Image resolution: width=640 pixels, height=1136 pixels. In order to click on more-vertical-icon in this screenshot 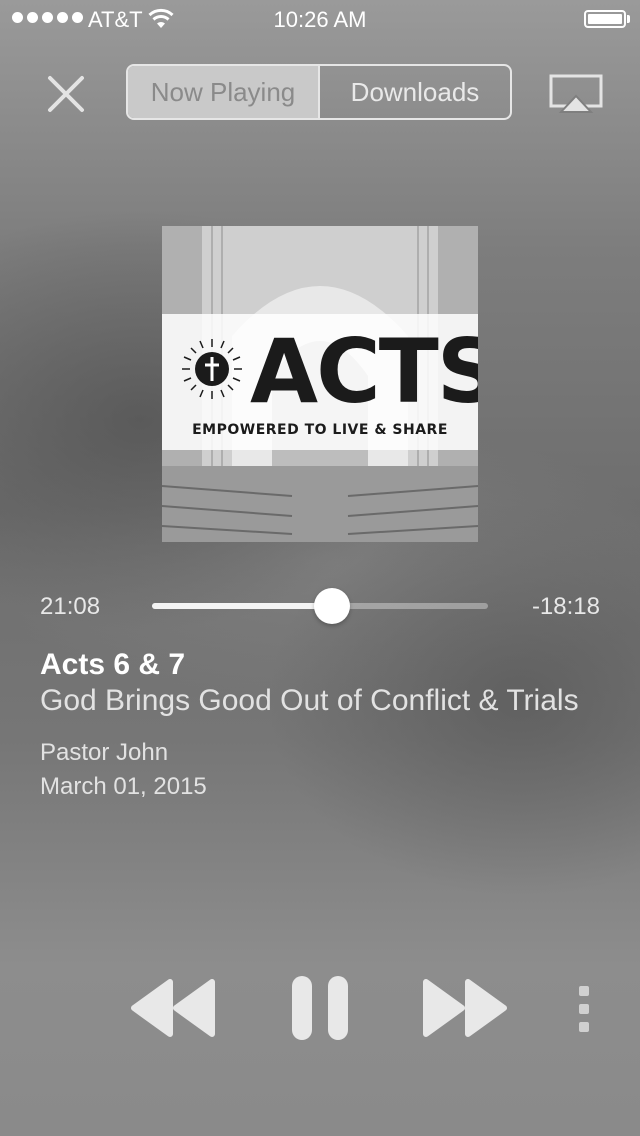, I will do `click(584, 1009)`.